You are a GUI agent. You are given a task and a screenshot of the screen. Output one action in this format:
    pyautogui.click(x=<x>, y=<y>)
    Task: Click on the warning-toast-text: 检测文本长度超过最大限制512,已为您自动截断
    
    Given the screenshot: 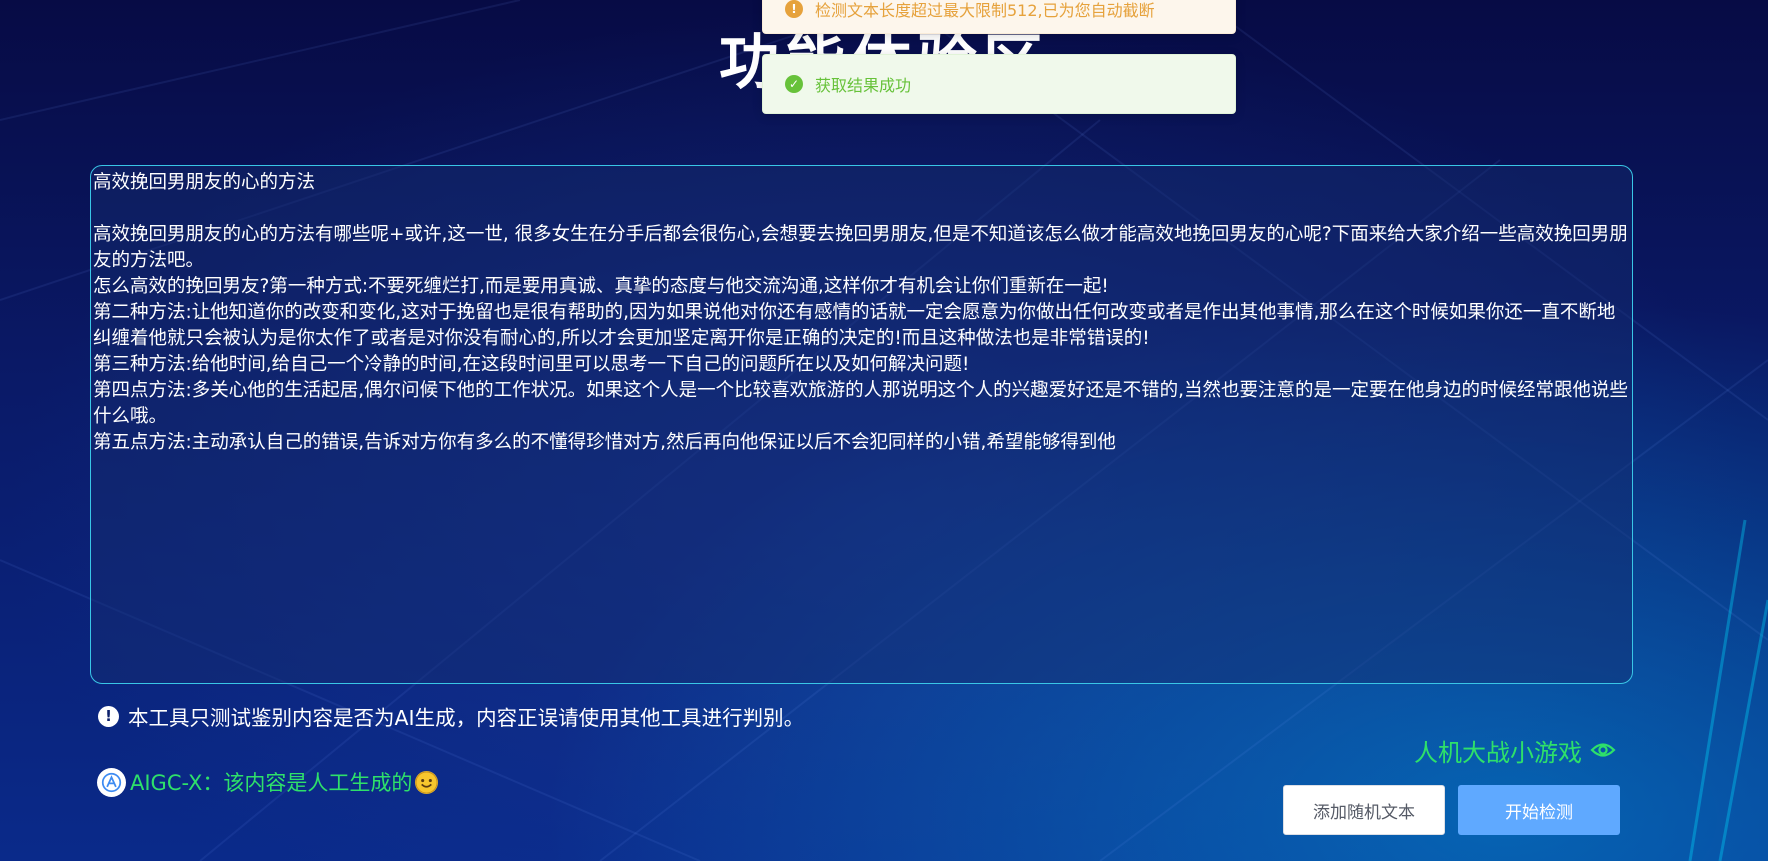 What is the action you would take?
    pyautogui.click(x=985, y=10)
    